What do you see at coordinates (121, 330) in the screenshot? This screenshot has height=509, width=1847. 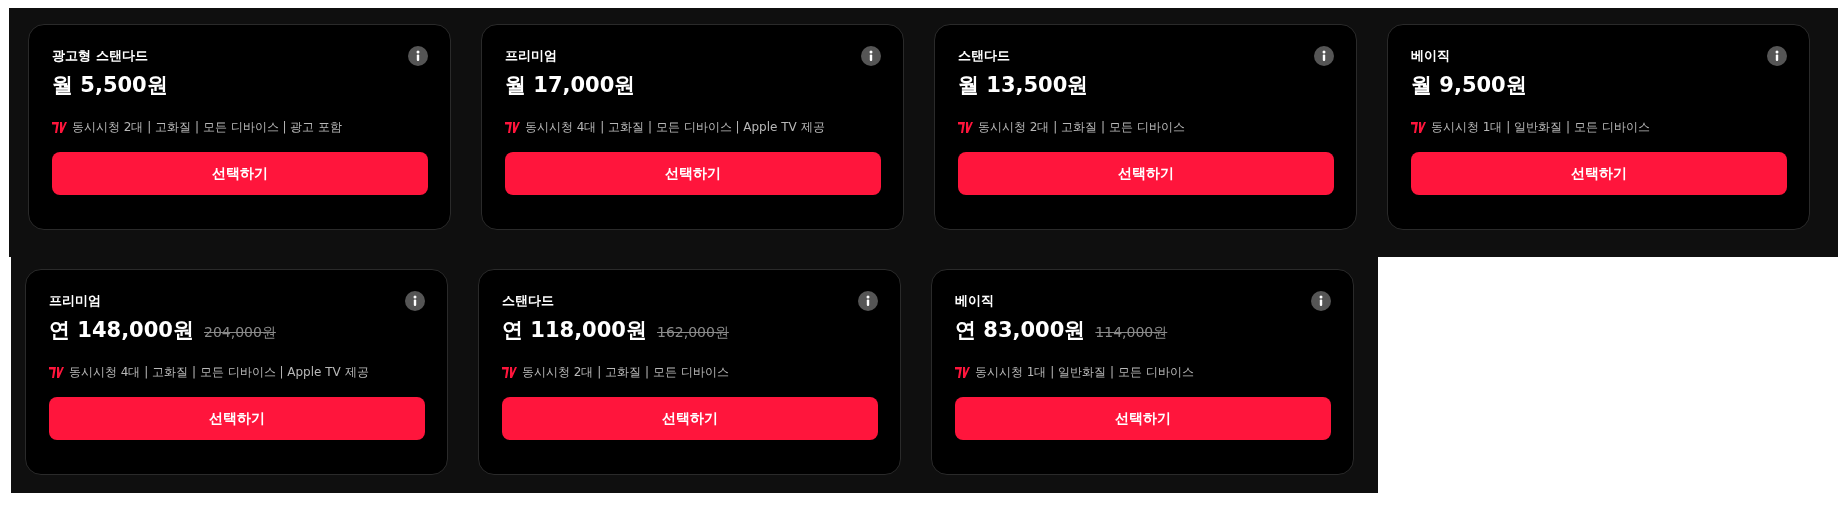 I see `plan-price: 연 148,000원` at bounding box center [121, 330].